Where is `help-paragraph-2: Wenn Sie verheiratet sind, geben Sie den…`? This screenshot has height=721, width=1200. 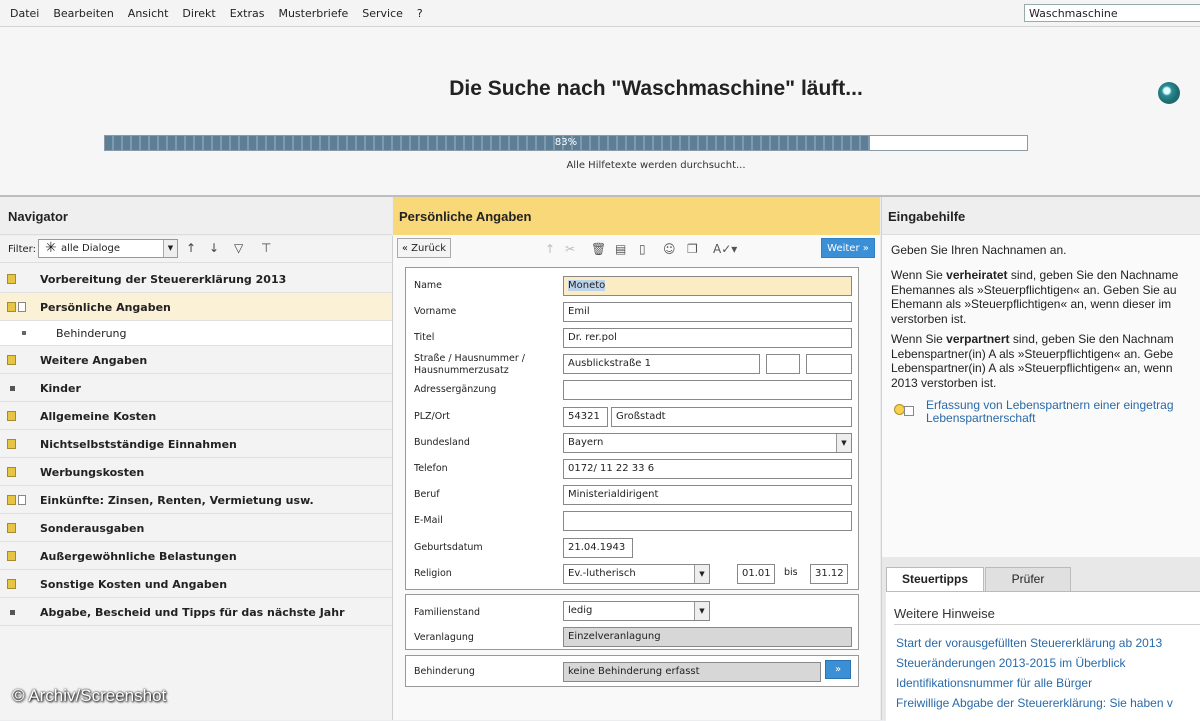
help-paragraph-2: Wenn Sie verheiratet sind, geben Sie den… is located at coordinates (1045, 297).